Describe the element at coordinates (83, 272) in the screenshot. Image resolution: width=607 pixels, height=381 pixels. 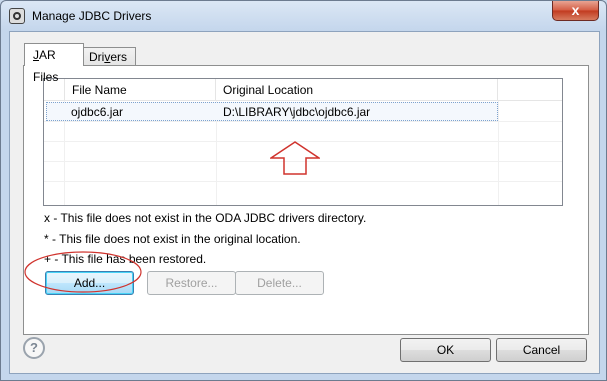
I see `circle-annotation` at that location.